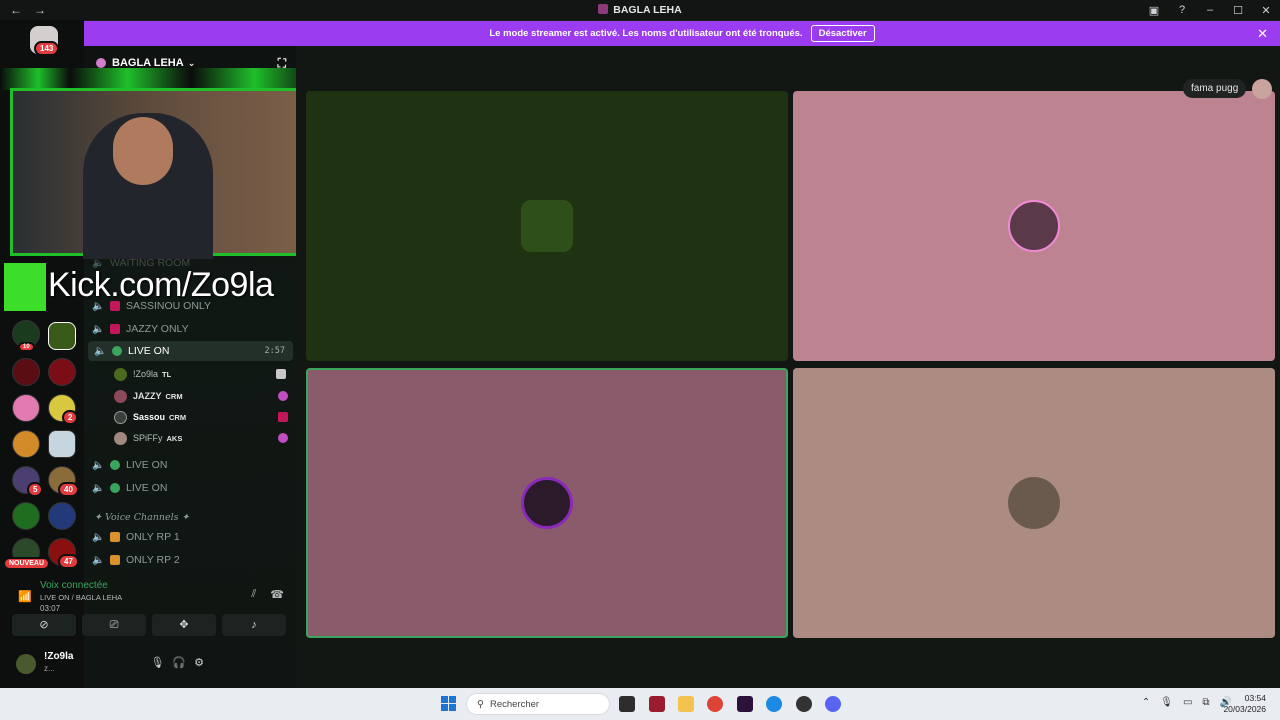  I want to click on window-title: BAGLA LEHA, so click(640, 10).